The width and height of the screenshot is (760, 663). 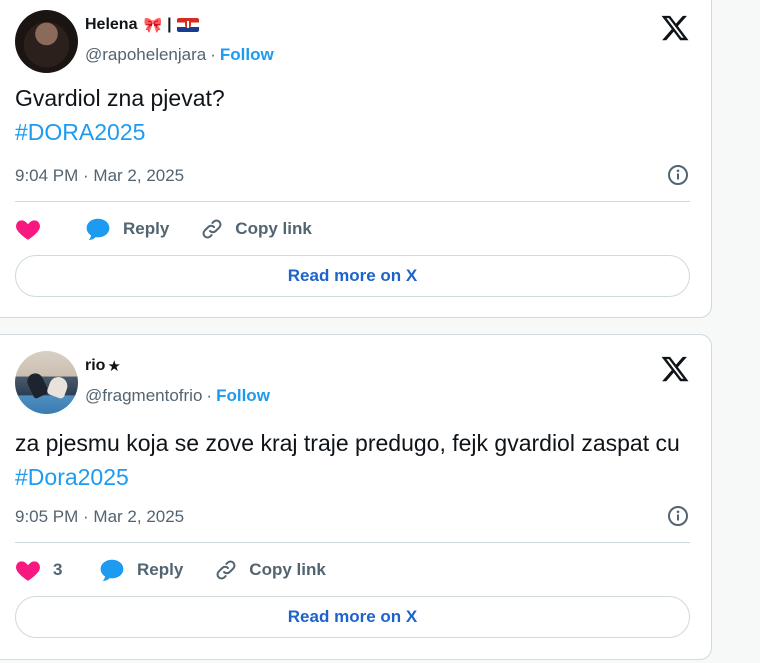 I want to click on display-name: Helena, so click(x=111, y=25).